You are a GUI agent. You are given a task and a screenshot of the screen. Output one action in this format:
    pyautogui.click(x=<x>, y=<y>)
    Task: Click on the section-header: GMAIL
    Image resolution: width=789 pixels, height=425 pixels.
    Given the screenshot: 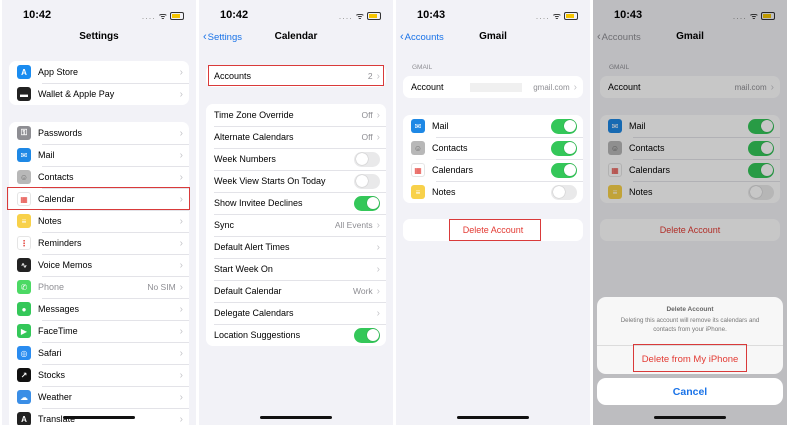 What is the action you would take?
    pyautogui.click(x=422, y=67)
    